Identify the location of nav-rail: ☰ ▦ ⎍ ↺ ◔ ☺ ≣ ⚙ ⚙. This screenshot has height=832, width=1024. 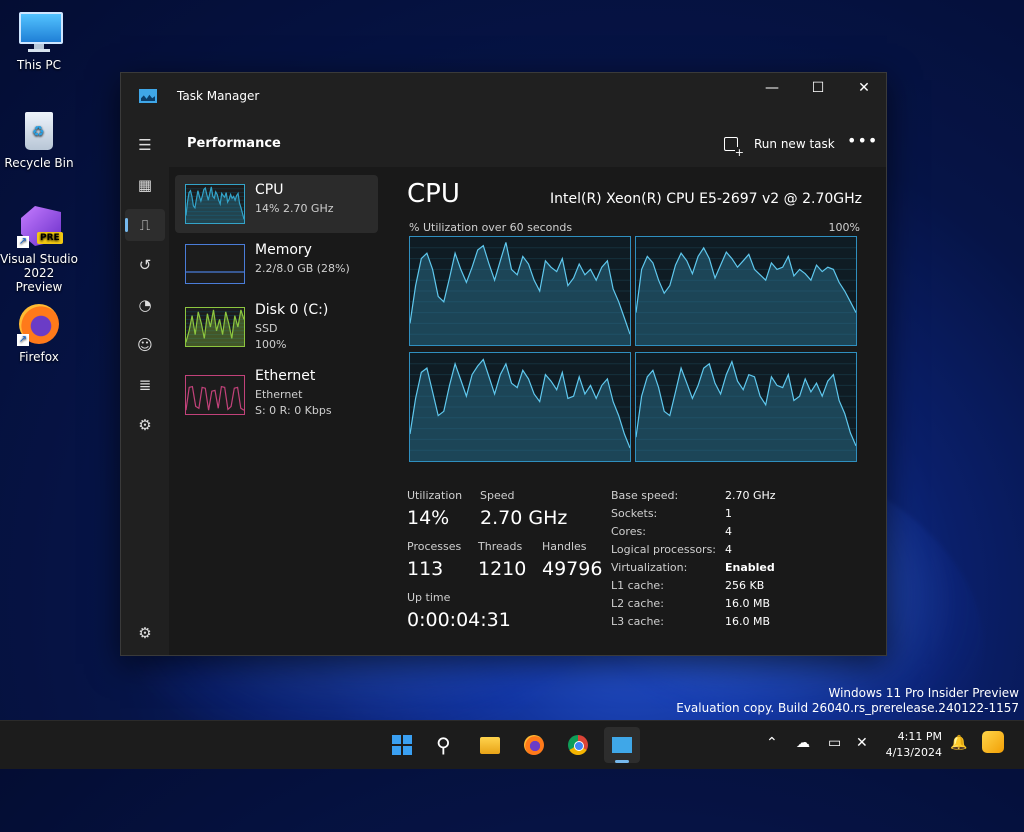
(145, 387).